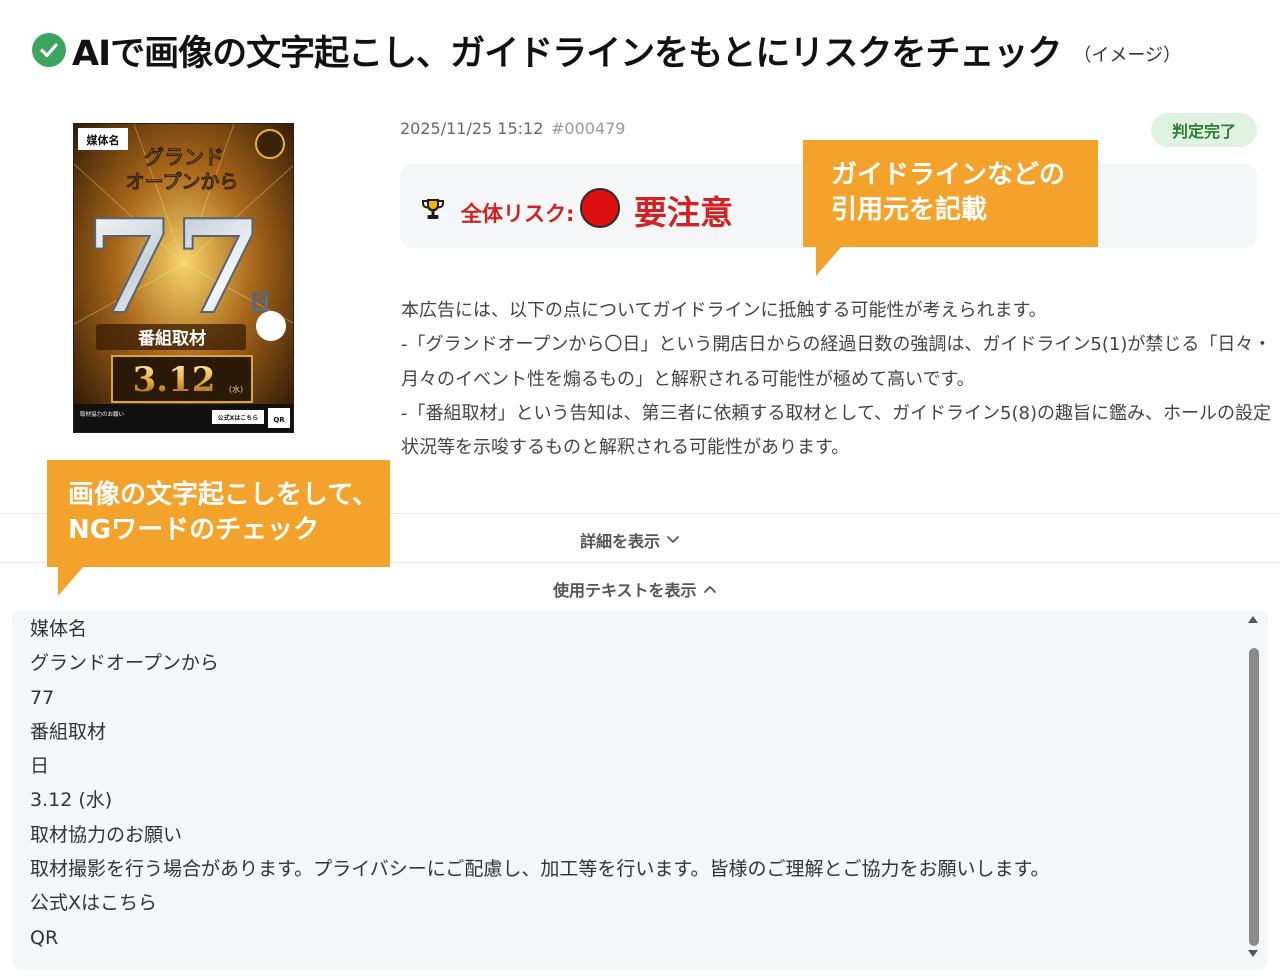 The image size is (1280, 976). What do you see at coordinates (44, 937) in the screenshot?
I see `ocr-line: QR` at bounding box center [44, 937].